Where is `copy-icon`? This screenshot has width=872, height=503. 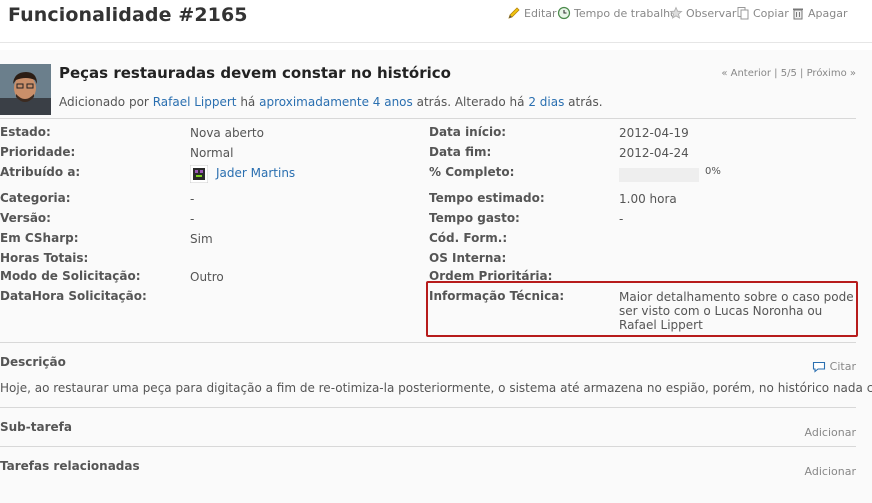 copy-icon is located at coordinates (743, 13).